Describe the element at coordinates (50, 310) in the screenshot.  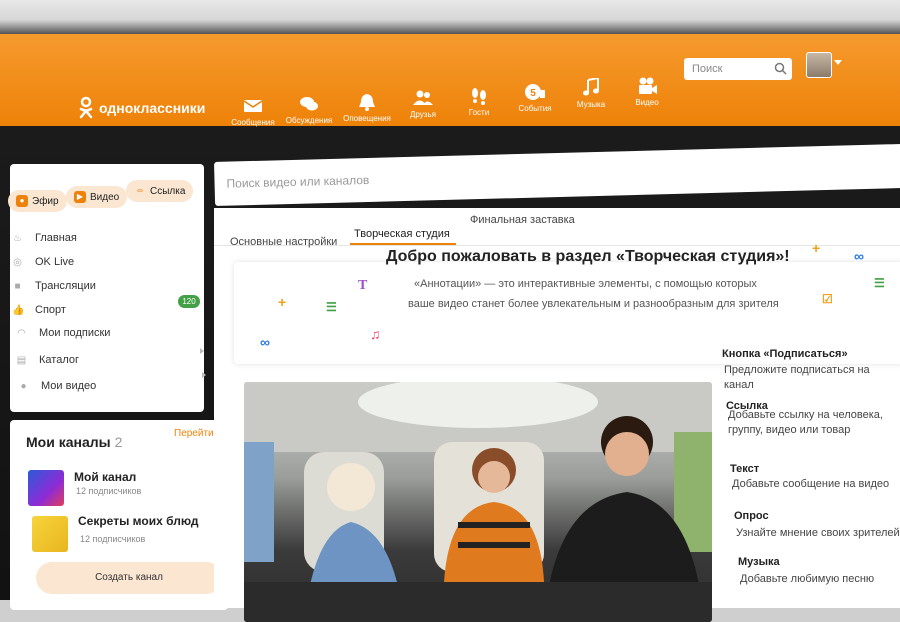
I see `sidebar-item-label: Спорт` at that location.